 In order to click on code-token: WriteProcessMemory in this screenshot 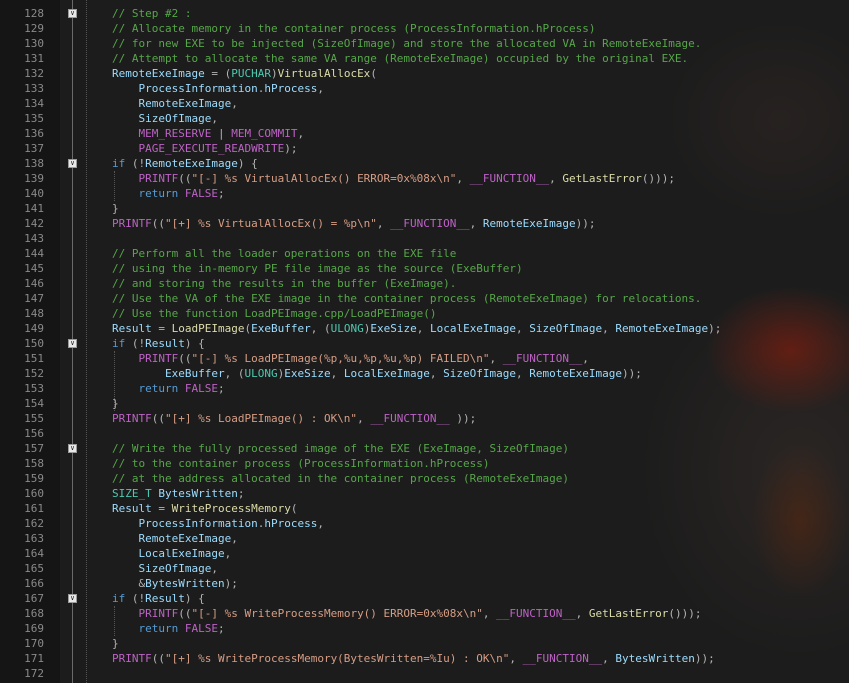, I will do `click(231, 508)`.